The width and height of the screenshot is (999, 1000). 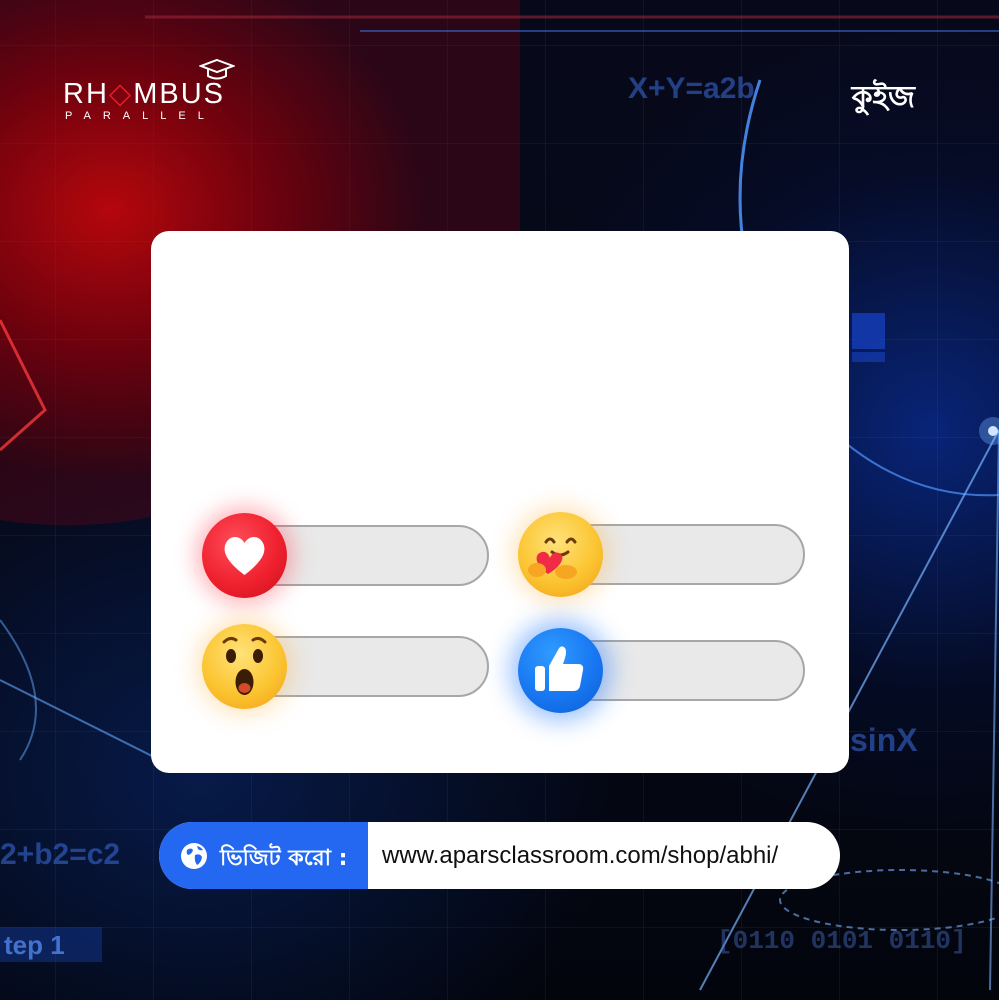 I want to click on bg-step-label: tep 1, so click(x=34, y=945).